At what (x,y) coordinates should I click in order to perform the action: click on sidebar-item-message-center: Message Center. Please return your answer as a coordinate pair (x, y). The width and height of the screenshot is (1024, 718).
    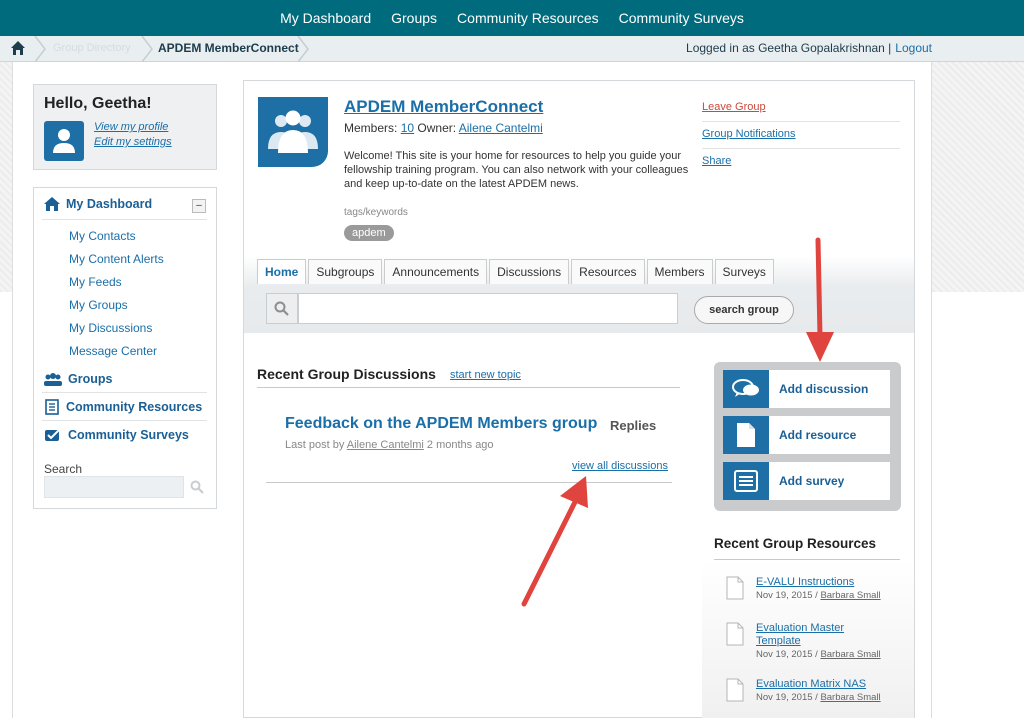
    Looking at the image, I should click on (113, 351).